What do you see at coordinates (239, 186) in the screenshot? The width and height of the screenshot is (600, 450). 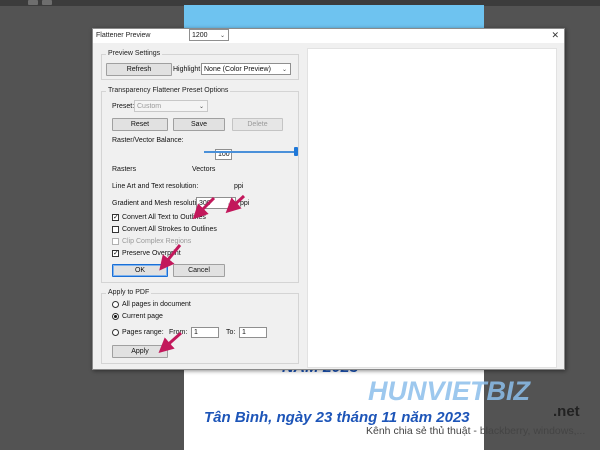 I see `line-art-unit: ppi` at bounding box center [239, 186].